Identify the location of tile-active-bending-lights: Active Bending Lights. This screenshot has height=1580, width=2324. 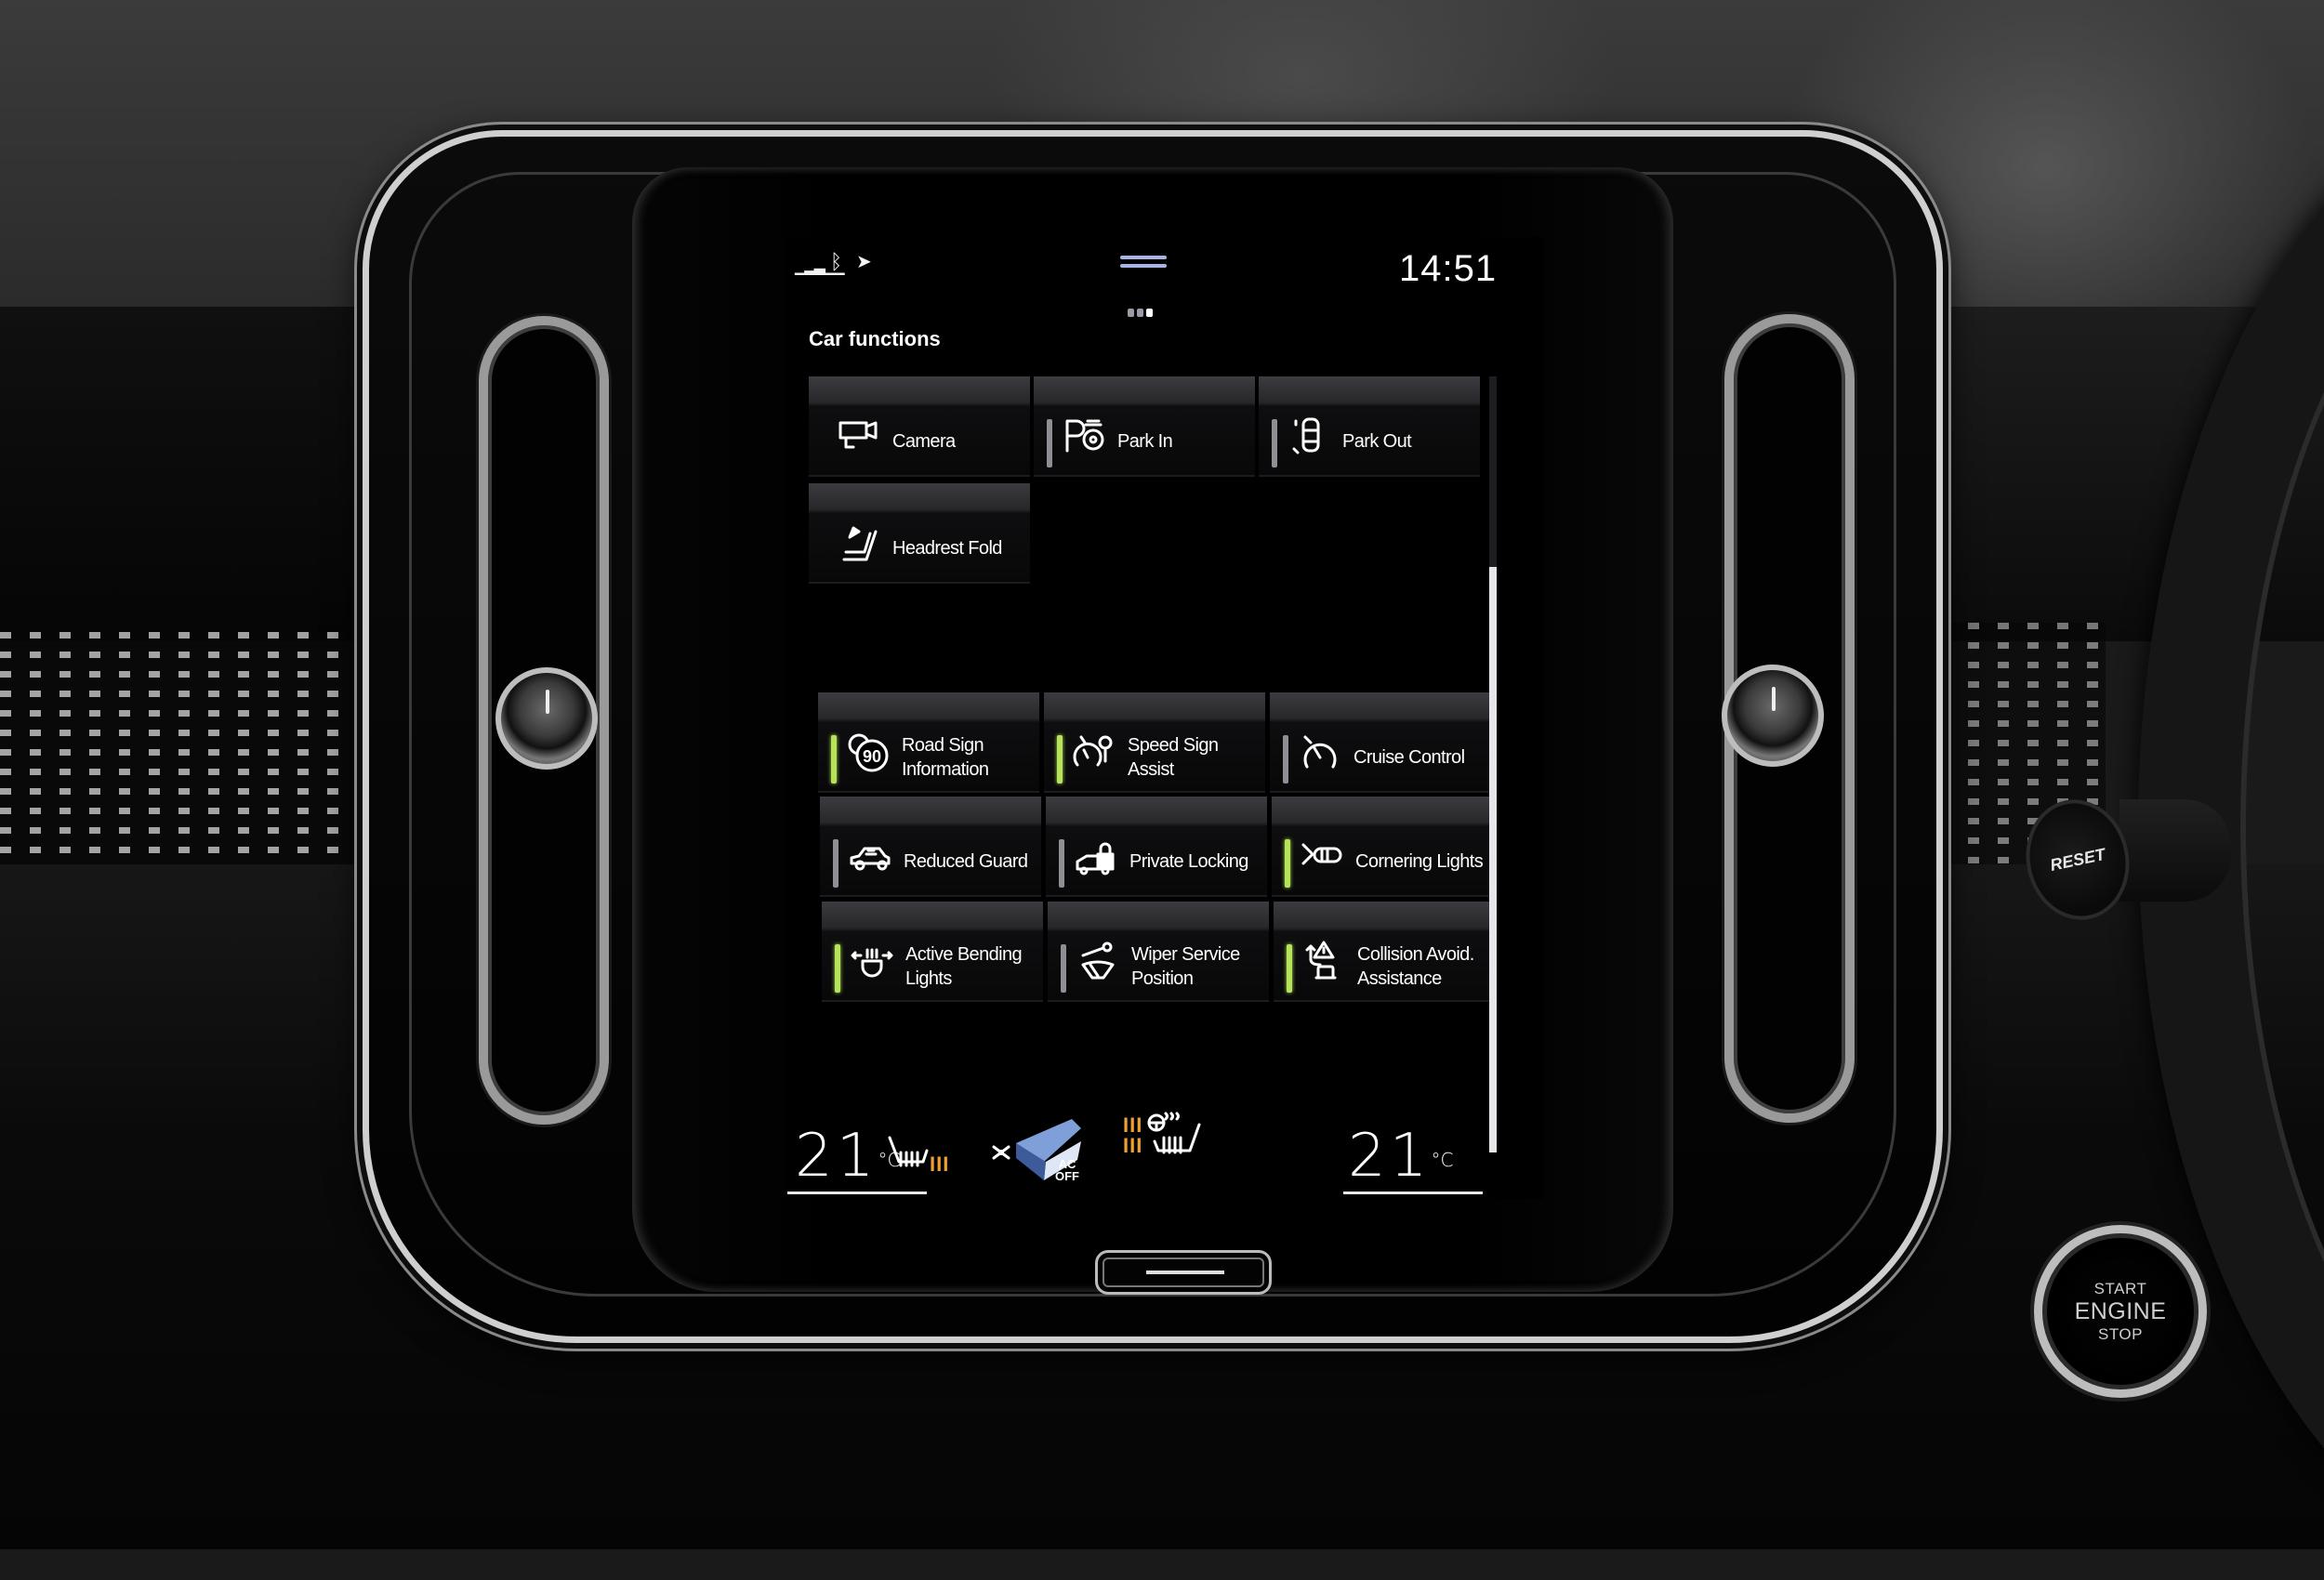
(932, 952).